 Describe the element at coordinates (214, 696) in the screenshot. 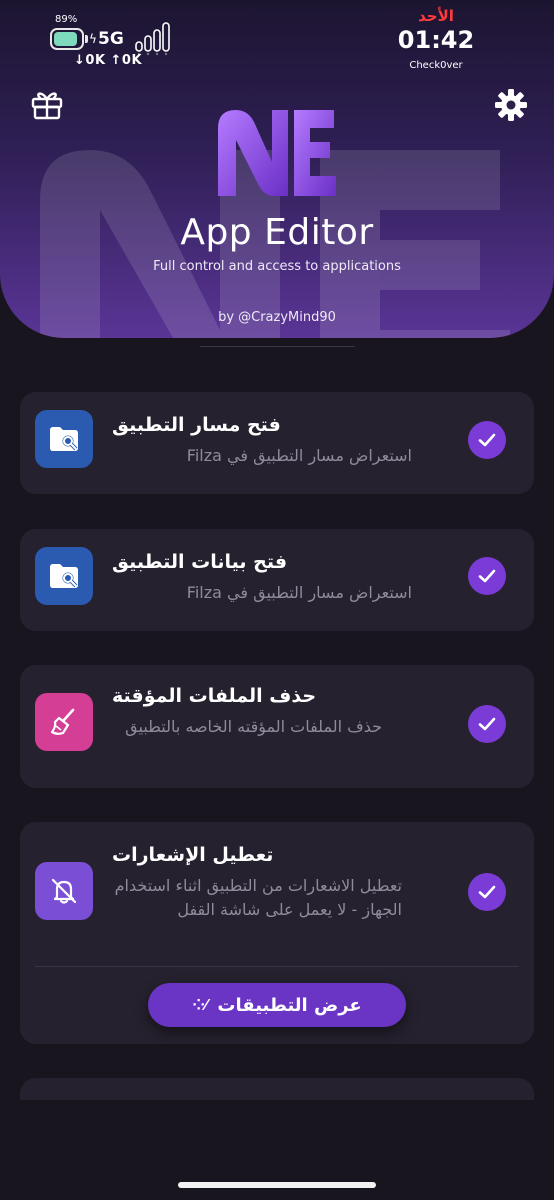

I see `card-title: حذف الملفات المؤقتة` at that location.